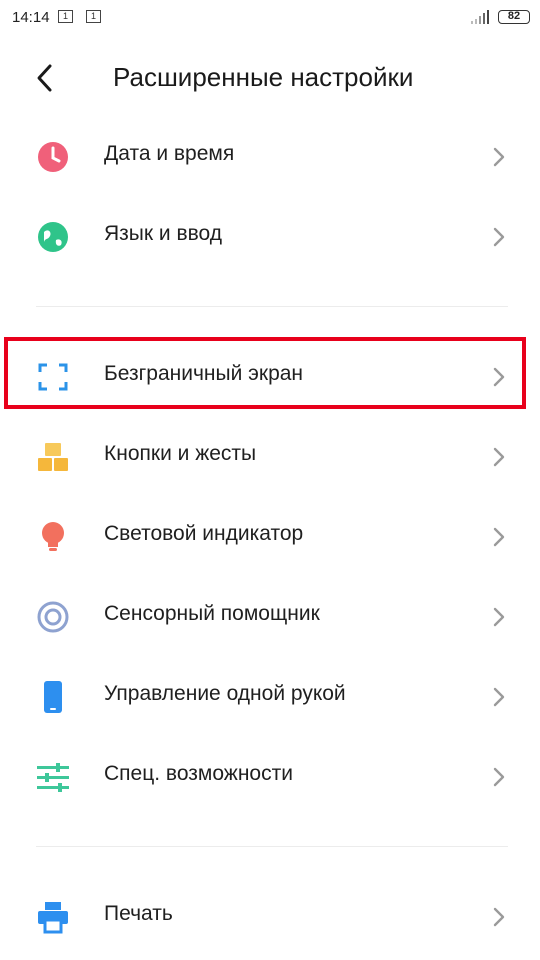 The image size is (540, 960). Describe the element at coordinates (93, 16) in the screenshot. I see `sim2-icon: 1` at that location.